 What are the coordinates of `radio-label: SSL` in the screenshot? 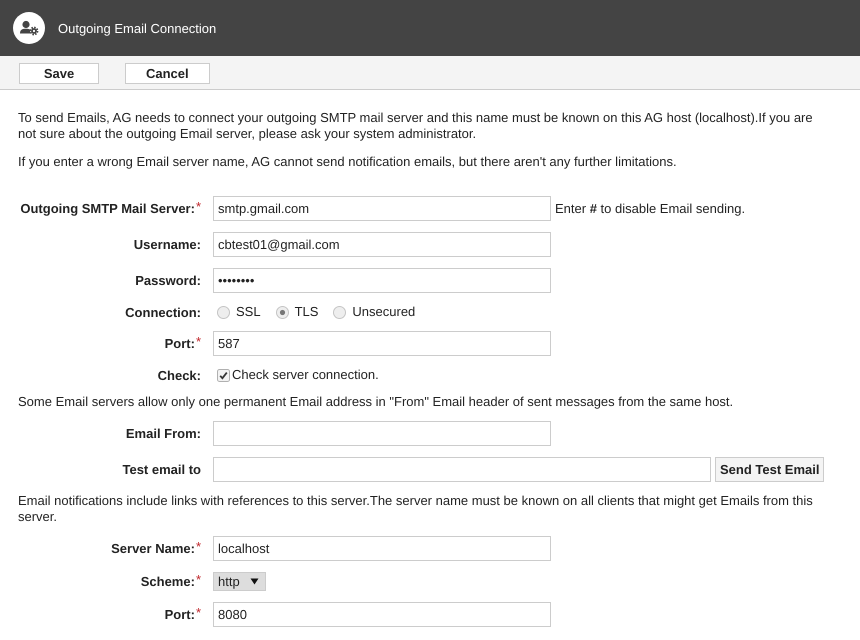 It's located at (248, 312).